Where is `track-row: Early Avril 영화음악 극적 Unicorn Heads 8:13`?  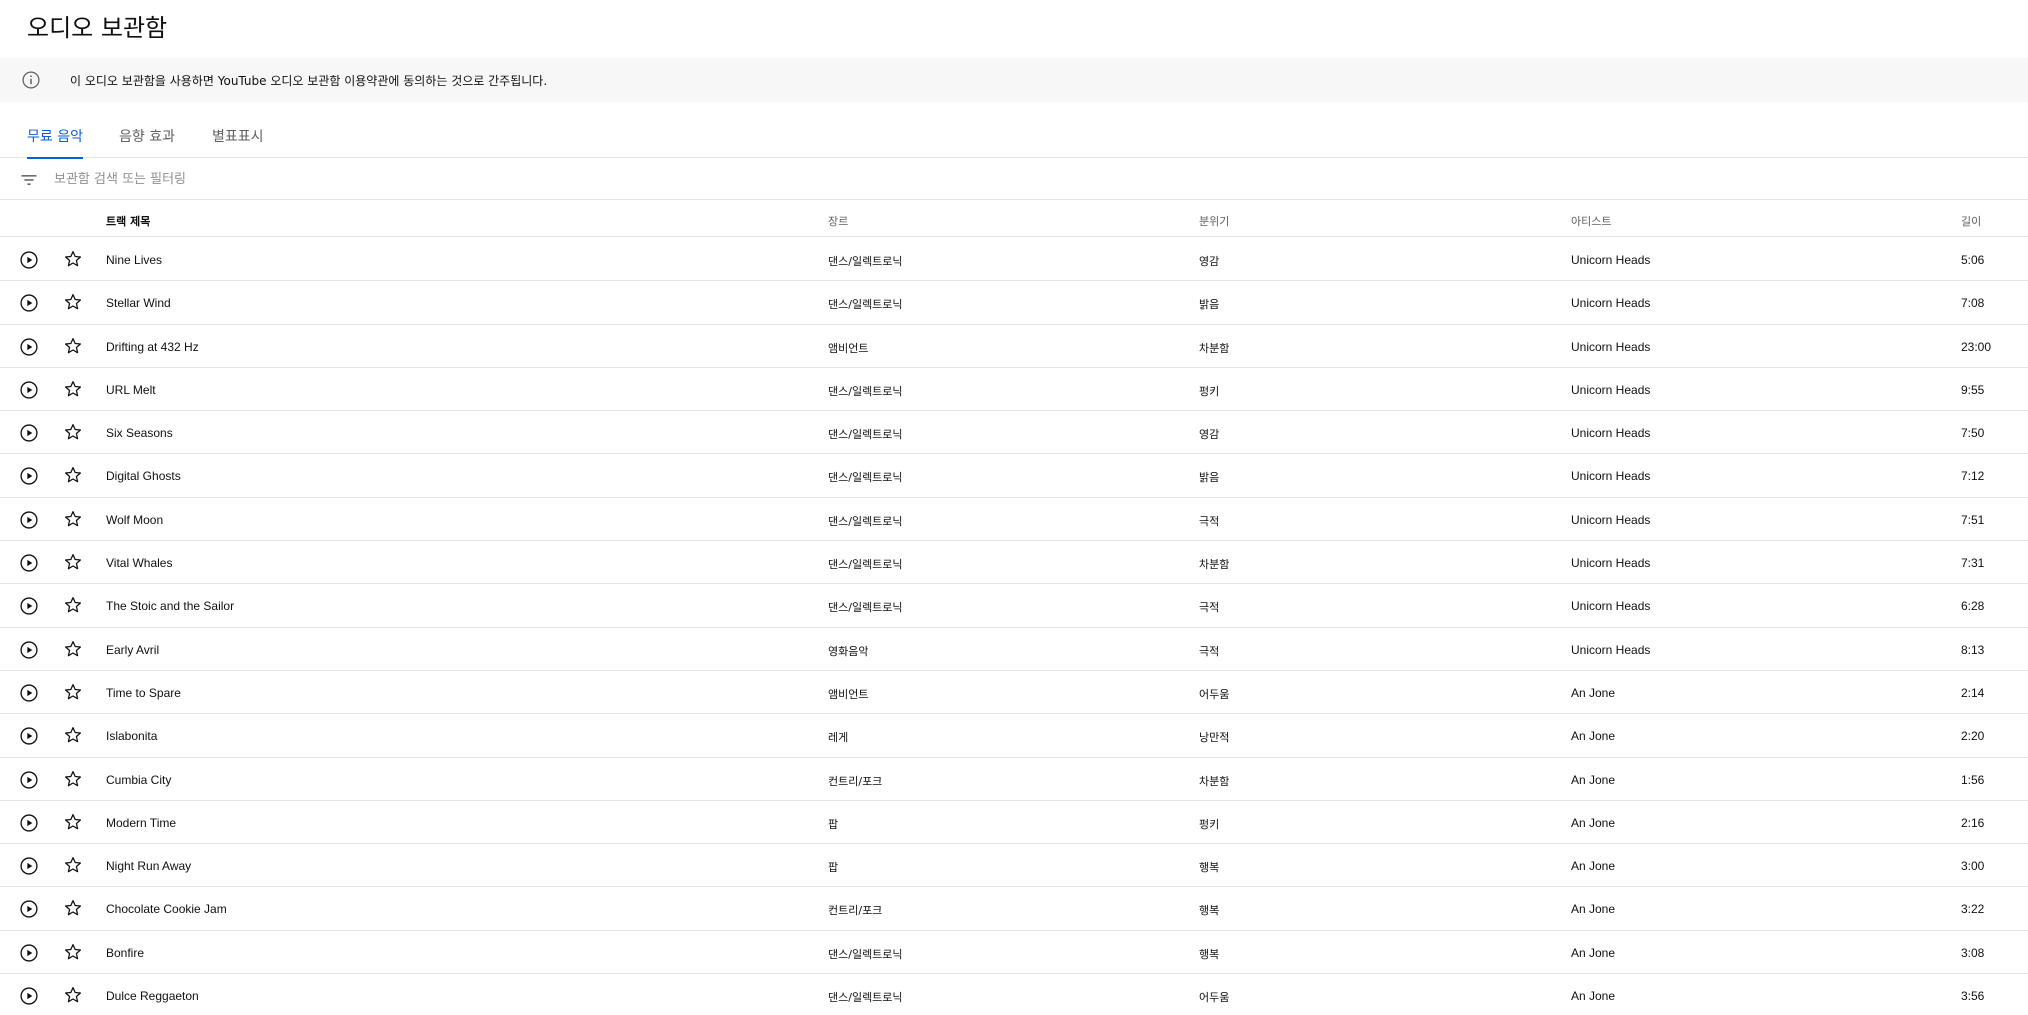
track-row: Early Avril 영화음악 극적 Unicorn Heads 8:13 is located at coordinates (1014, 649).